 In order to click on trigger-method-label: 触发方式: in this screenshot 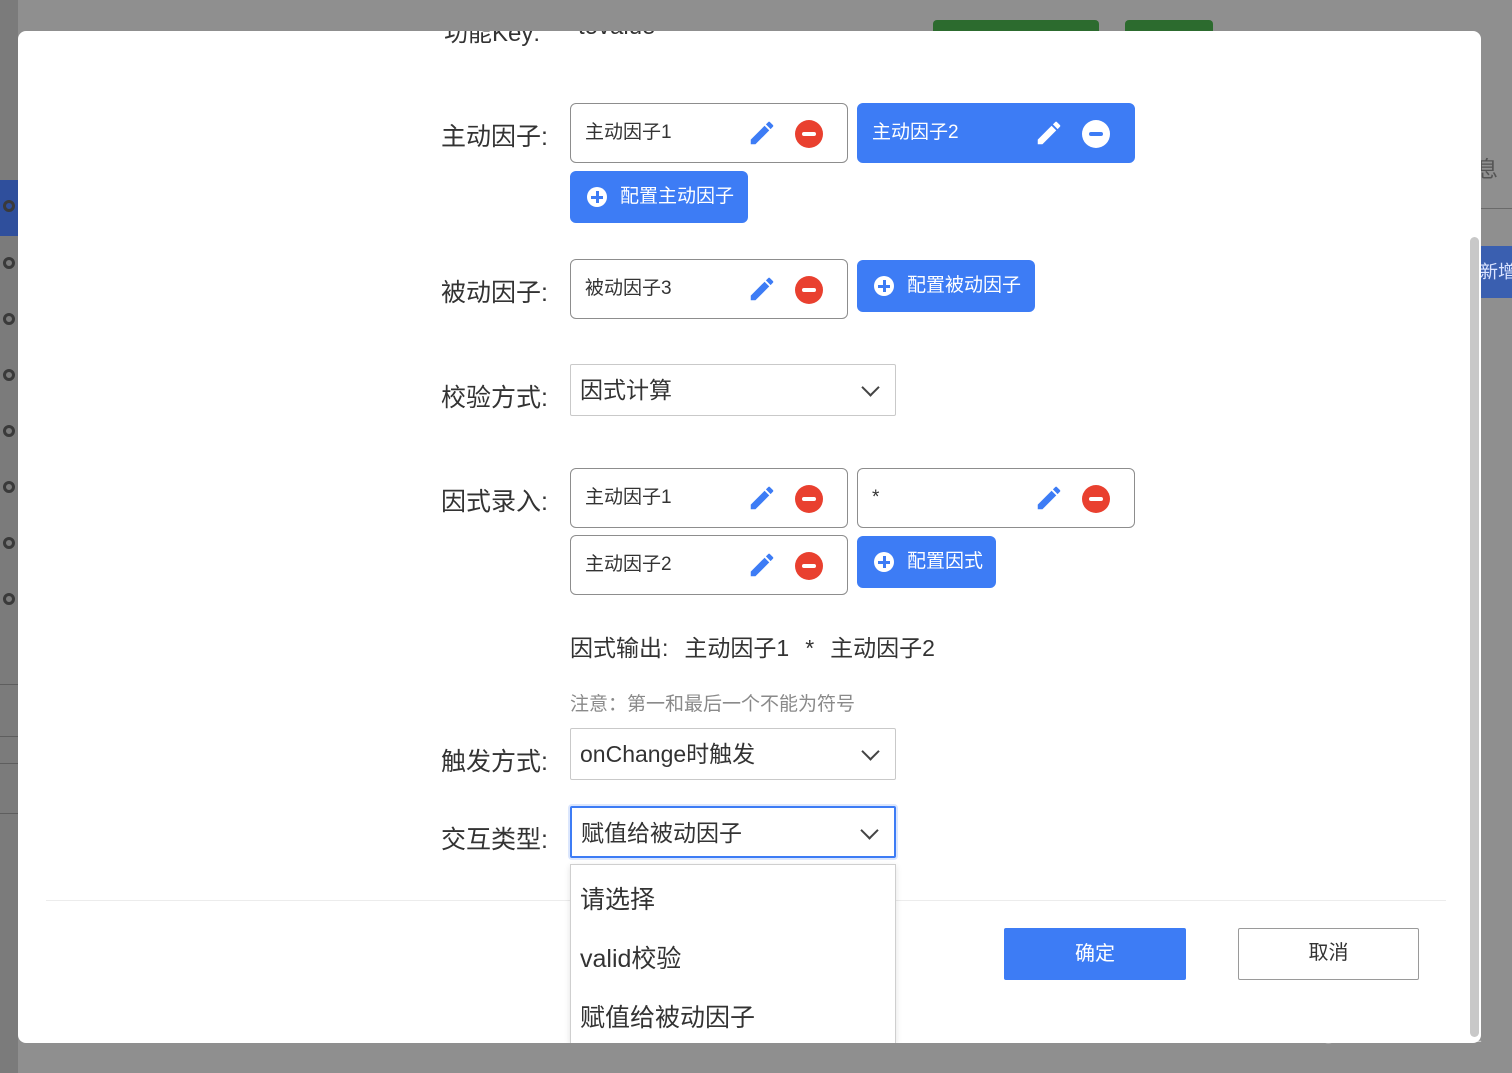, I will do `click(494, 762)`.